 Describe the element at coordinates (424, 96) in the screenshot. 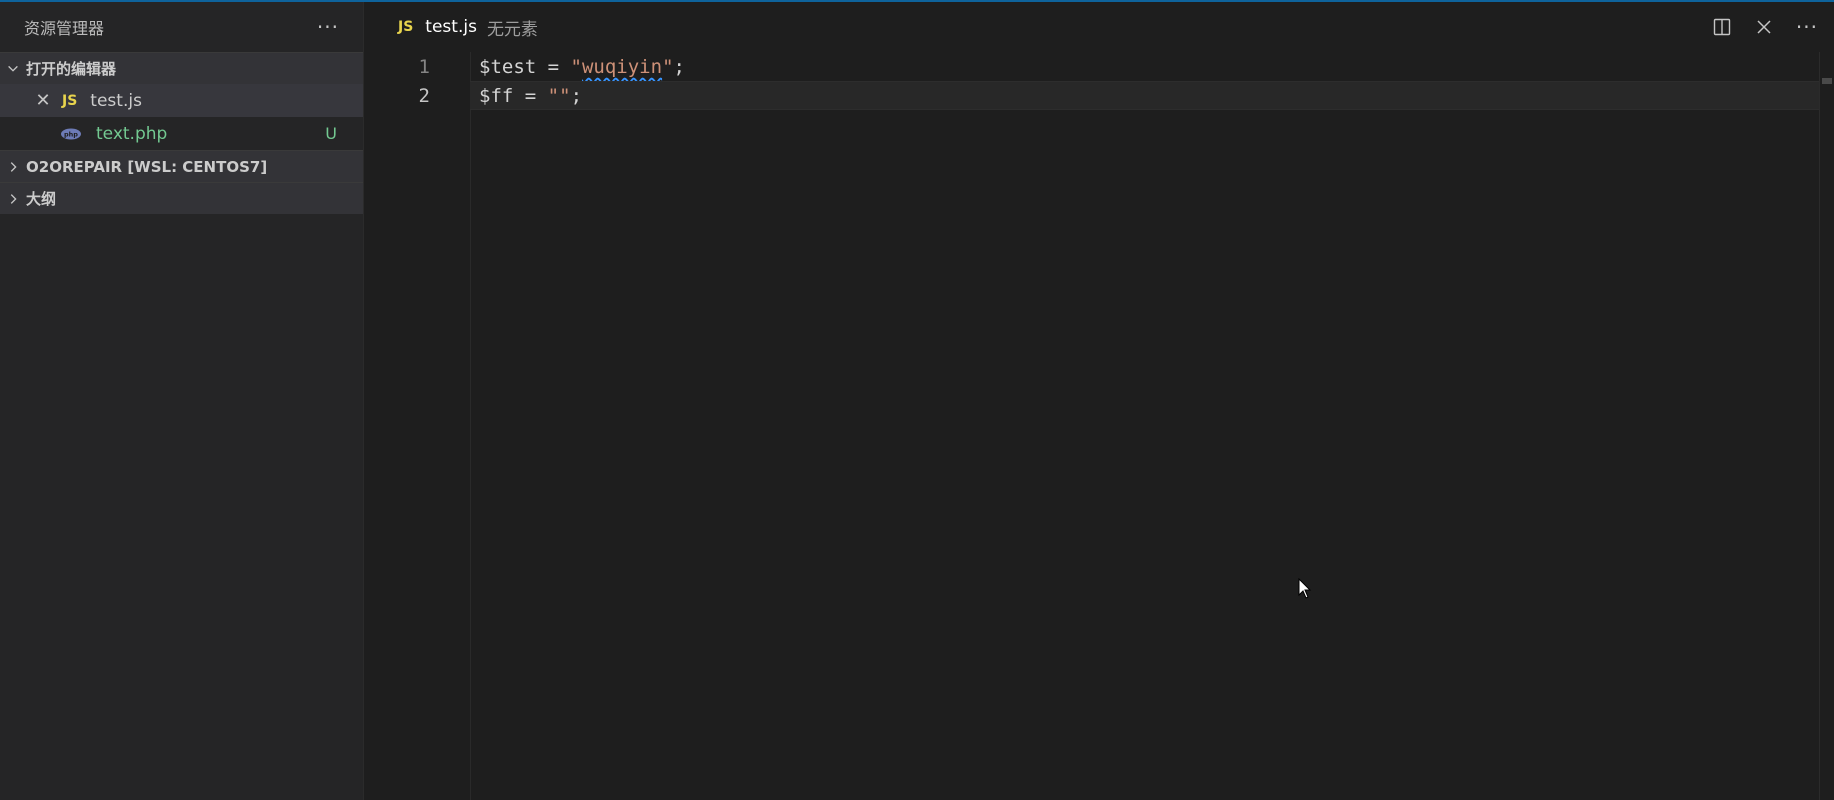

I see `line-number: 2` at that location.